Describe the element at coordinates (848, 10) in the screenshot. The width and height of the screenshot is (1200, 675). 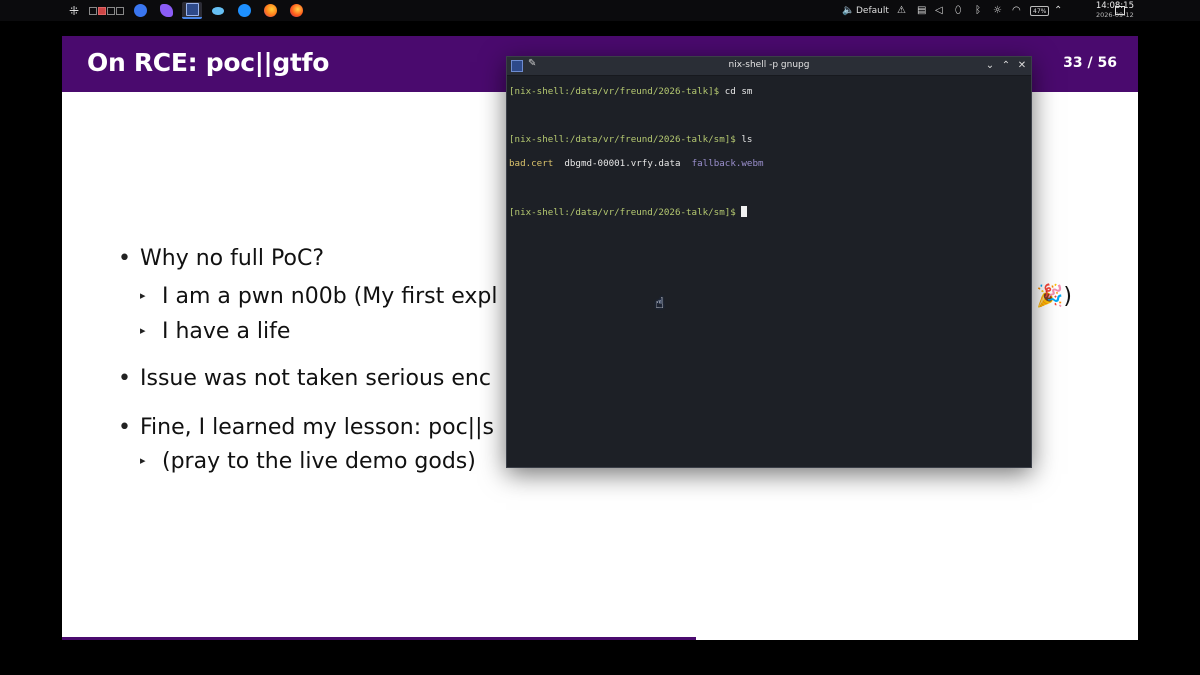
I see `audio-device-icon: 🔈` at that location.